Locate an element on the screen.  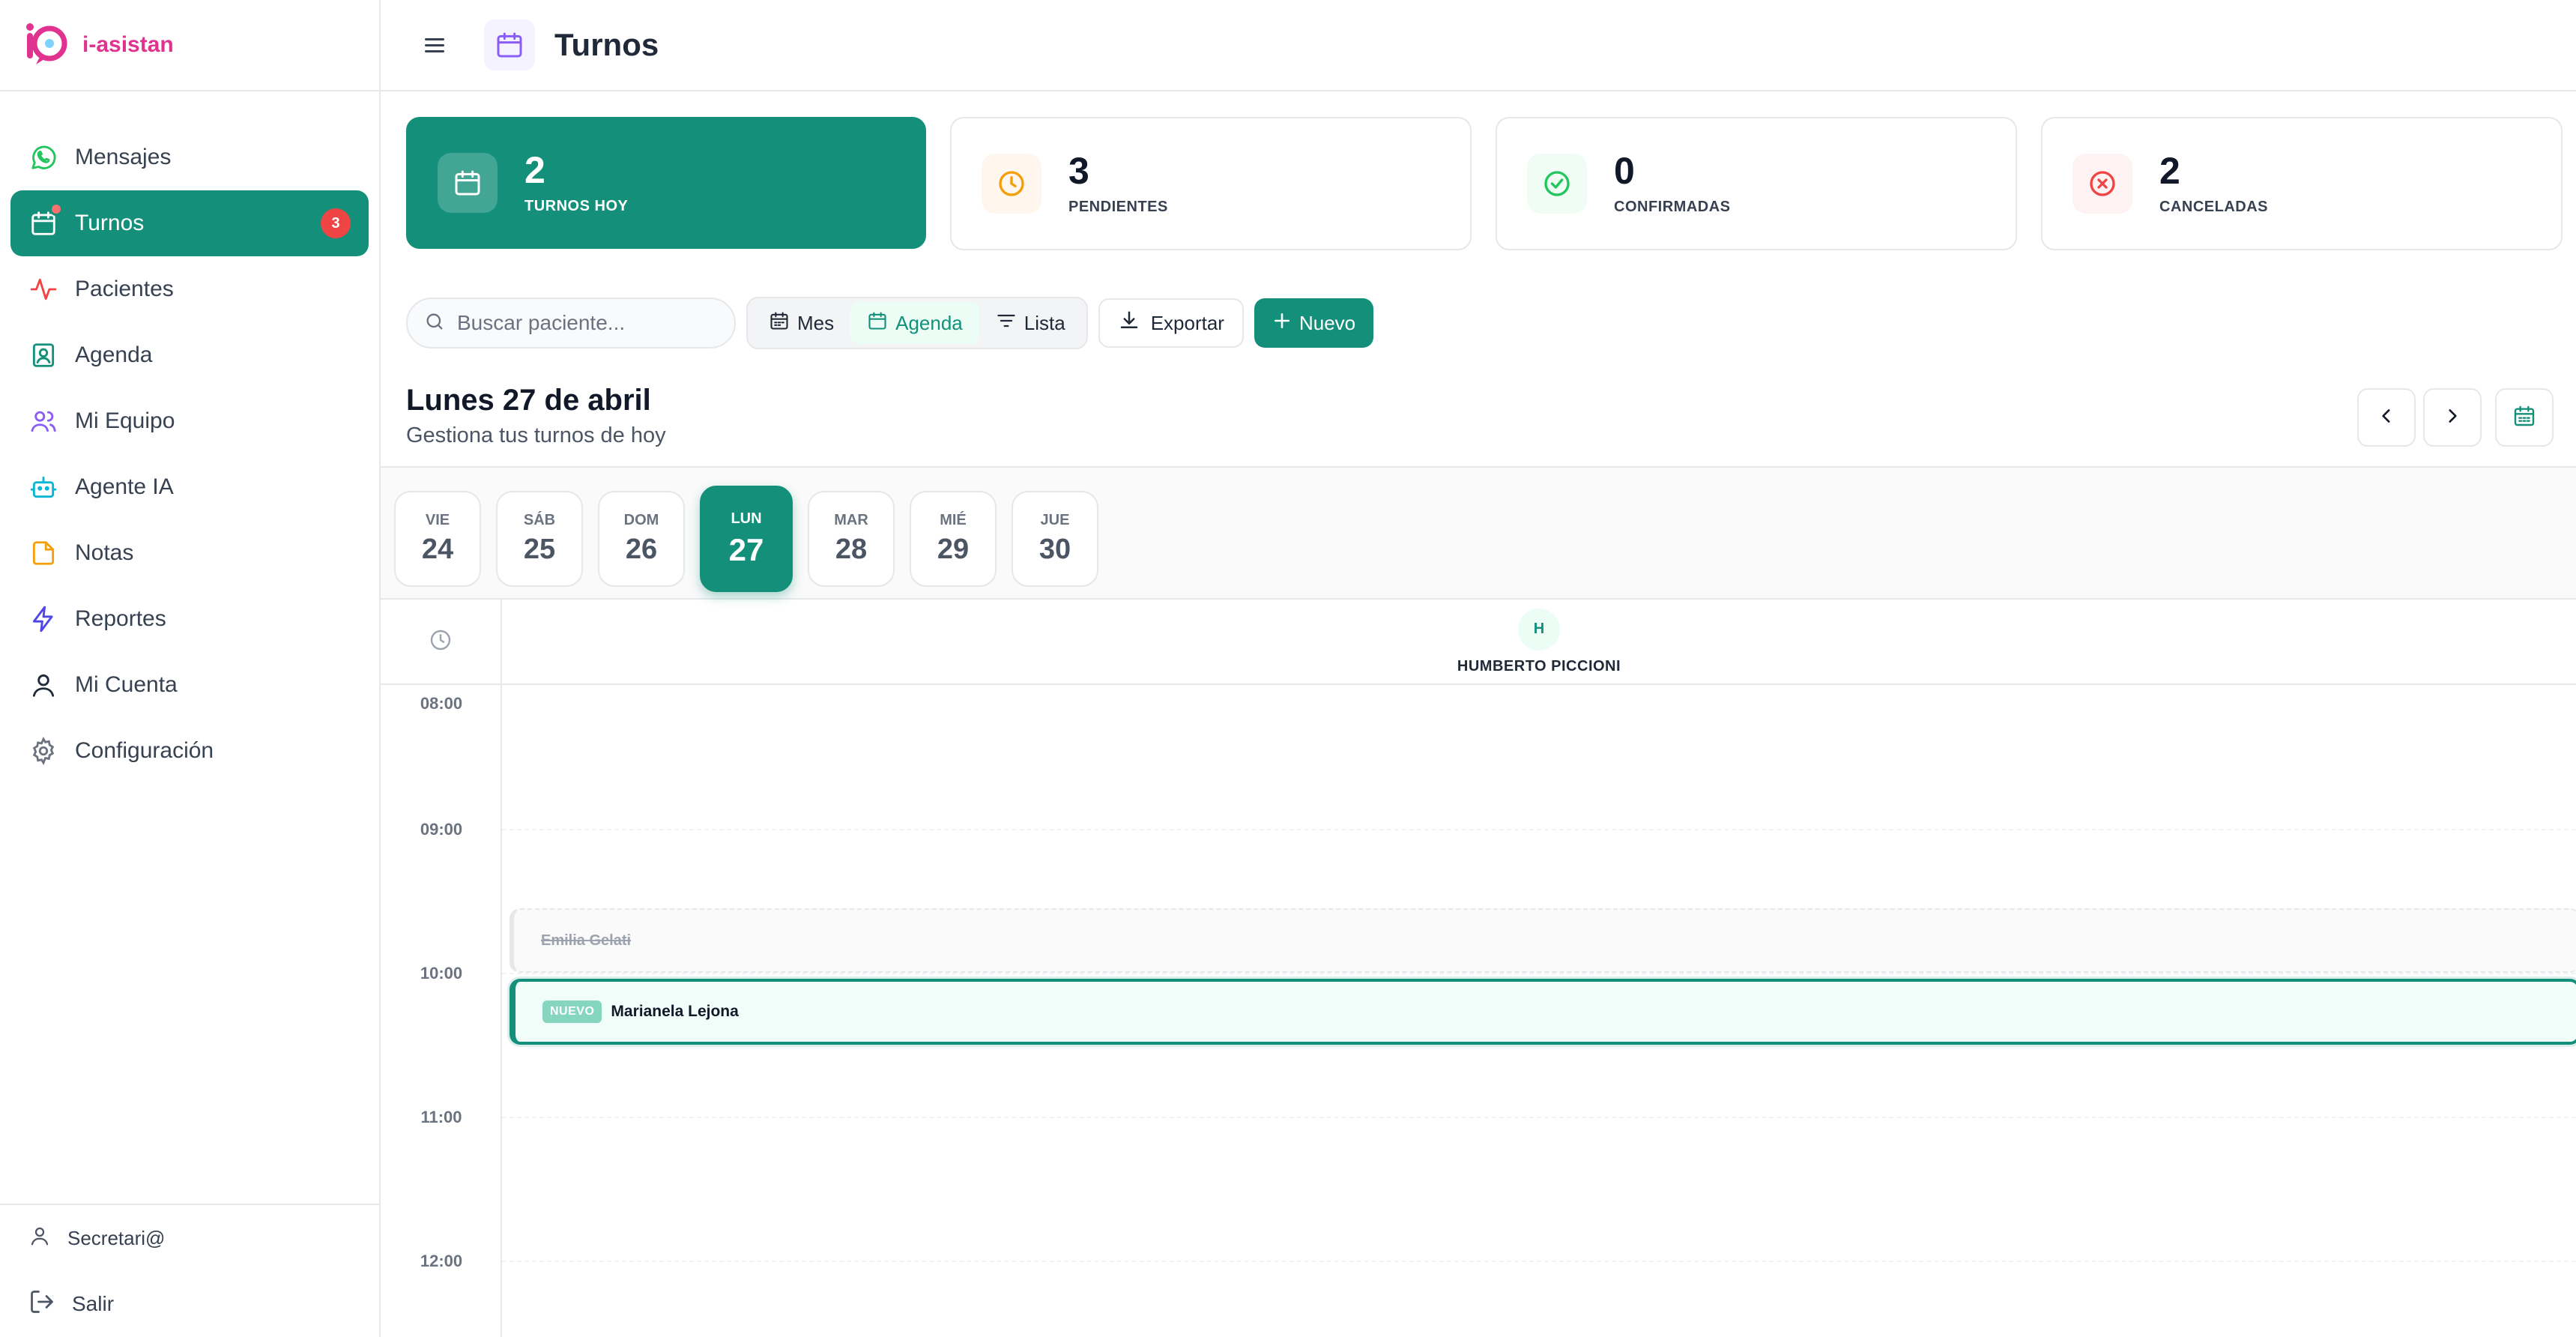
sidebar-item-configuracion: Configuración is located at coordinates (189, 751).